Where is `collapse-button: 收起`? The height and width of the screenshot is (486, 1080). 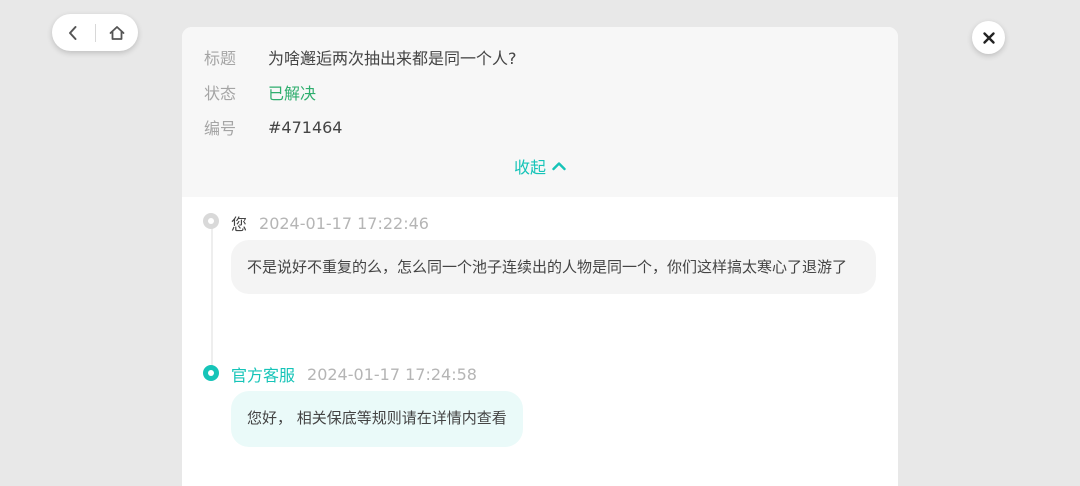 collapse-button: 收起 is located at coordinates (540, 166).